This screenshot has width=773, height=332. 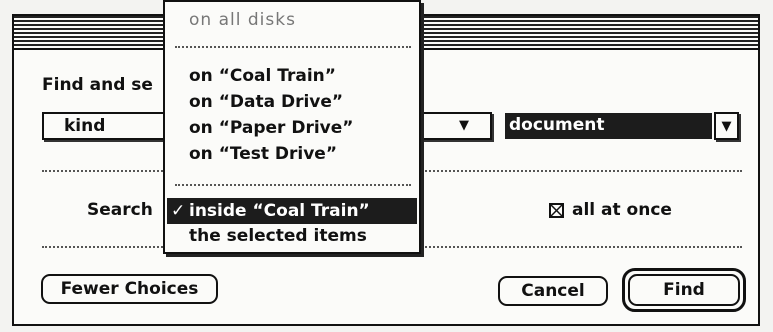 What do you see at coordinates (242, 20) in the screenshot?
I see `menu-item-all-disks: on all disks` at bounding box center [242, 20].